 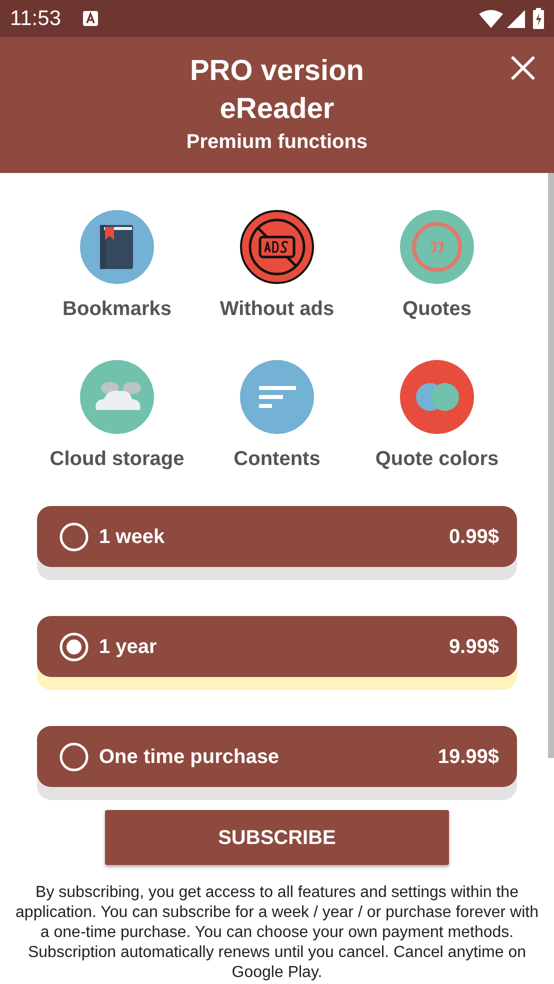 I want to click on feature-label: Quotes, so click(x=437, y=309).